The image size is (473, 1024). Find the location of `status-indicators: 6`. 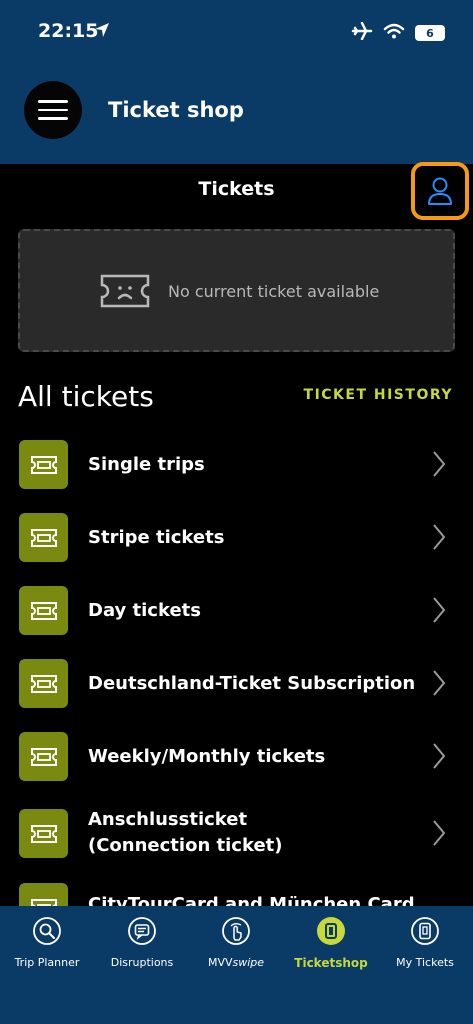

status-indicators: 6 is located at coordinates (398, 32).